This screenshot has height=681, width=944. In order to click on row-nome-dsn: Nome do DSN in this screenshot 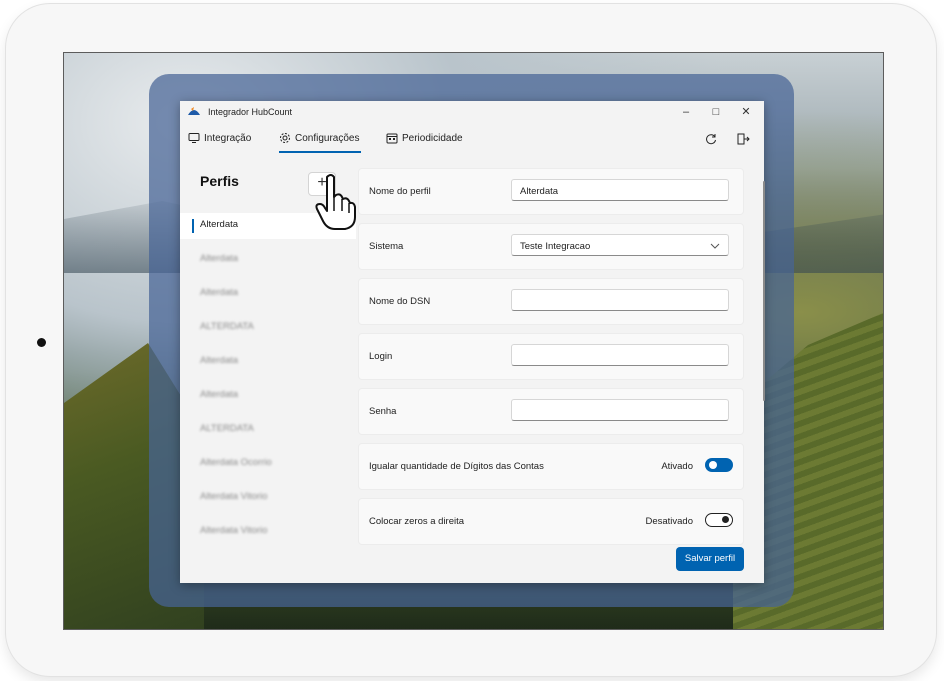, I will do `click(551, 301)`.